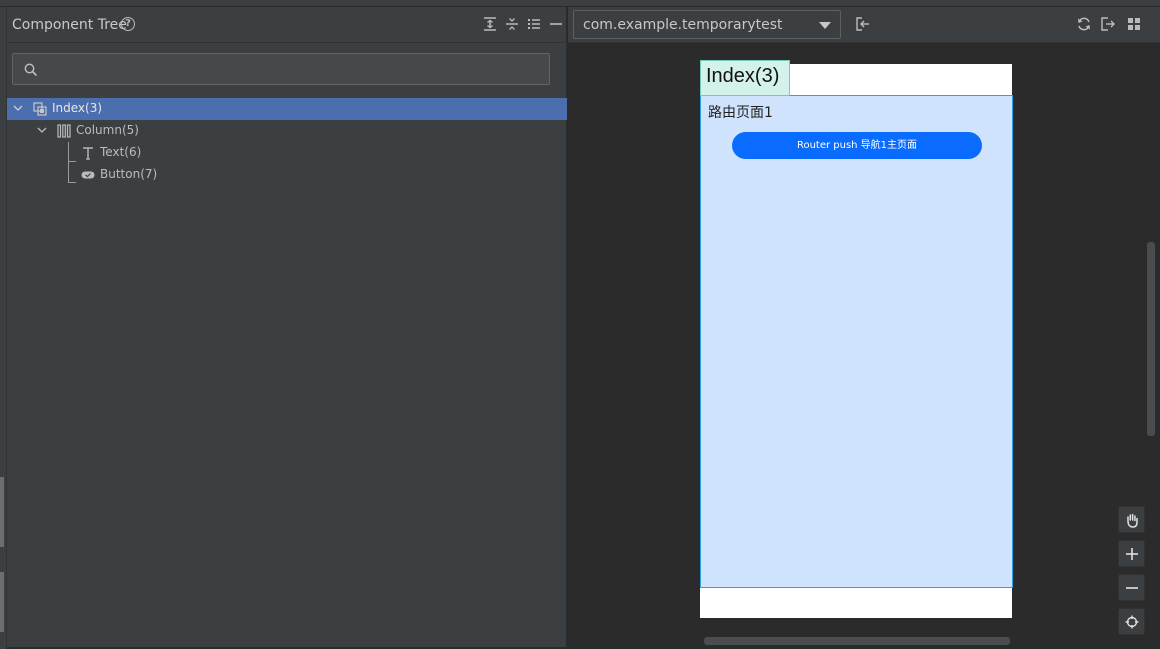 The image size is (1160, 649). Describe the element at coordinates (77, 108) in the screenshot. I see `tree-node-label: Index(3)` at that location.